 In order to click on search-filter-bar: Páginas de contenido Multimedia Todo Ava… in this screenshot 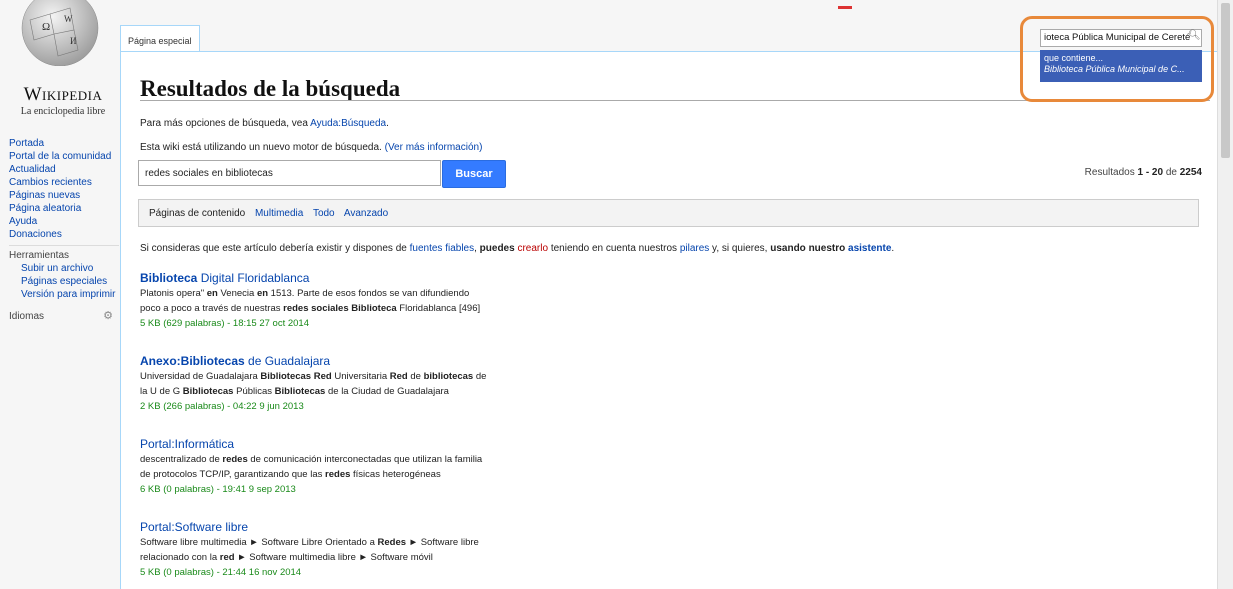, I will do `click(668, 213)`.